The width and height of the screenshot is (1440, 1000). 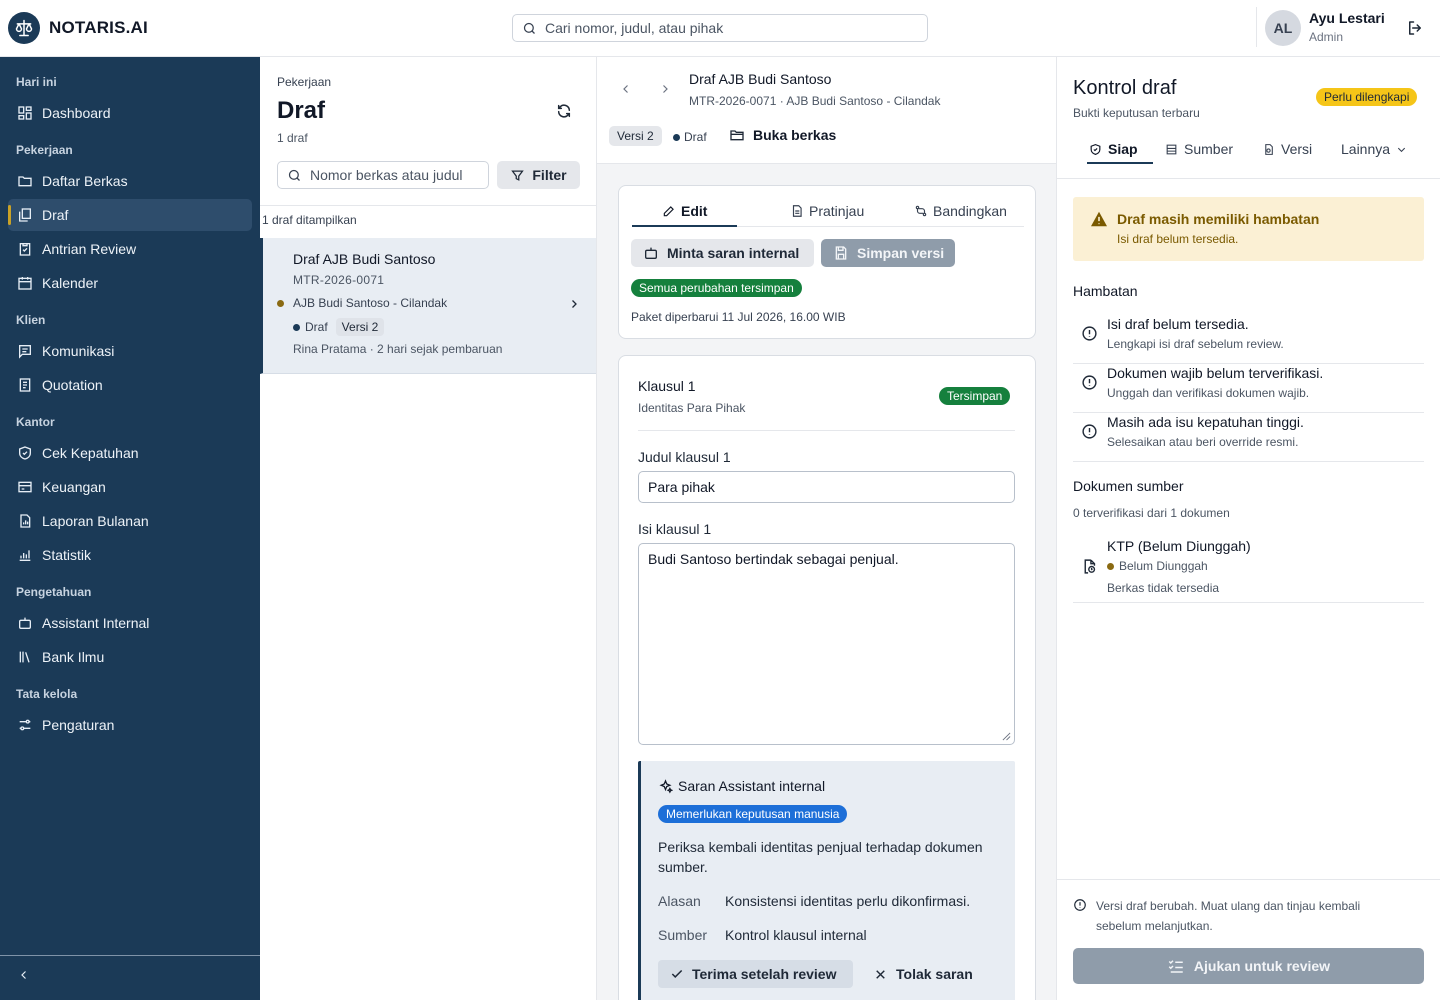 I want to click on tab-label: Siap, so click(x=1123, y=149).